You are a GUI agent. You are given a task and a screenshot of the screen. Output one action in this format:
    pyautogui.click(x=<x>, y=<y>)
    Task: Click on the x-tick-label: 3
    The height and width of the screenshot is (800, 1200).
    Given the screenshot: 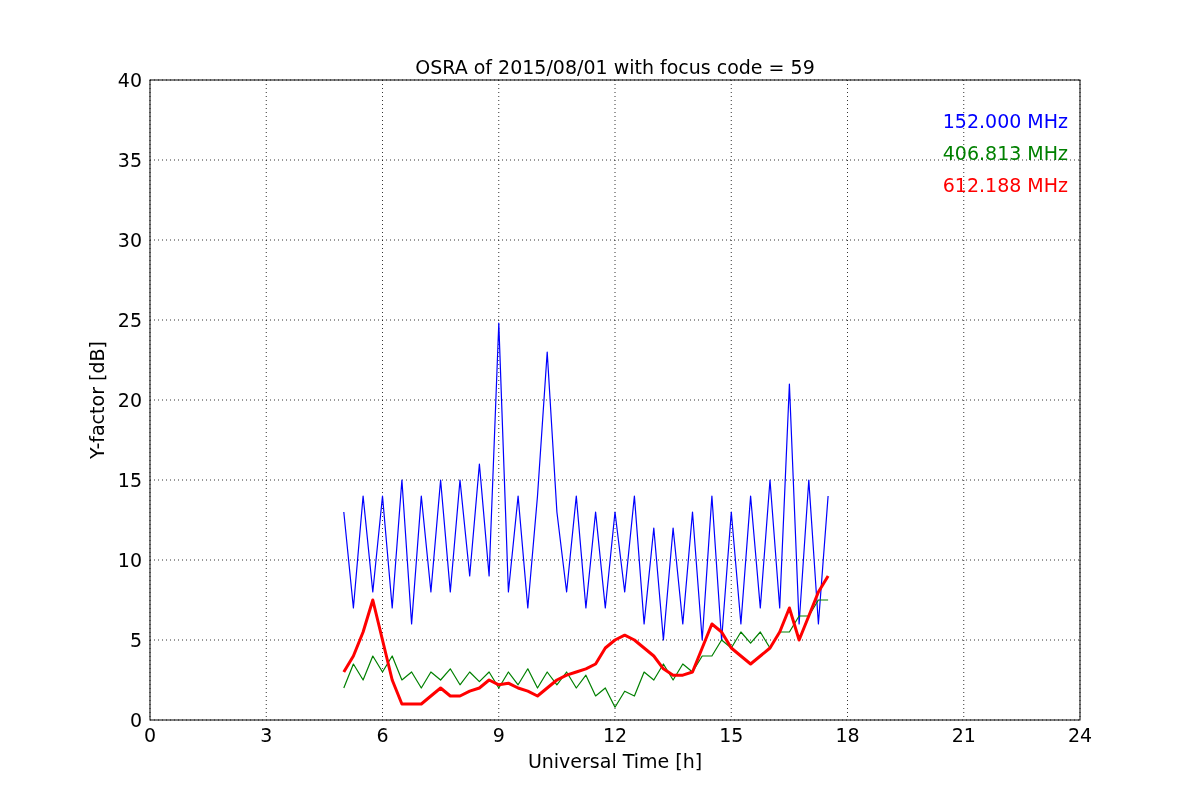 What is the action you would take?
    pyautogui.click(x=266, y=735)
    